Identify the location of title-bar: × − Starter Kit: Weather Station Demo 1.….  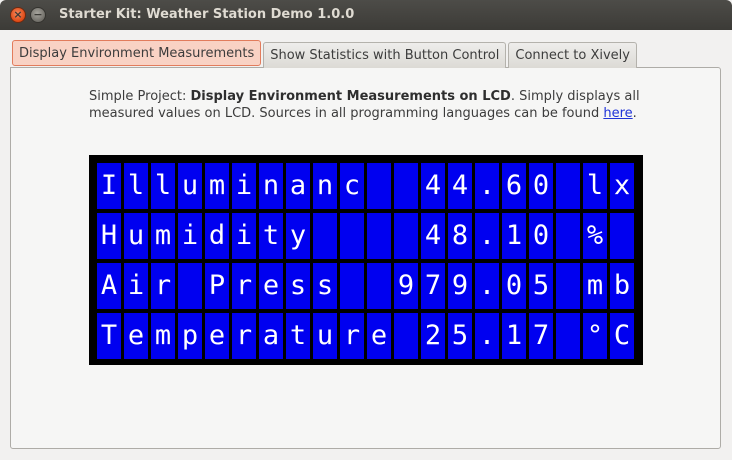
(366, 15).